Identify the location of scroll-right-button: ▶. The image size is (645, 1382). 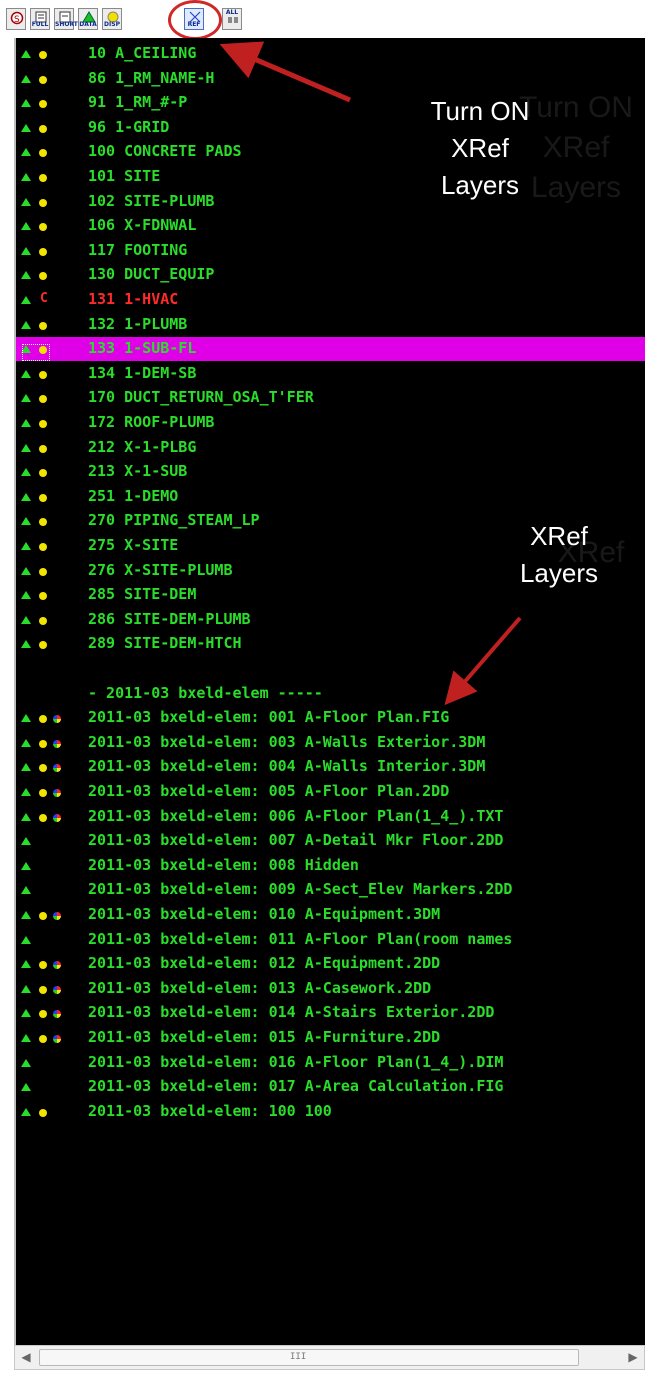
(633, 1357).